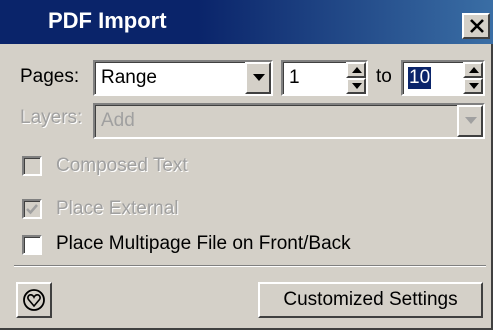  I want to click on window-title: PDF Import, so click(107, 20).